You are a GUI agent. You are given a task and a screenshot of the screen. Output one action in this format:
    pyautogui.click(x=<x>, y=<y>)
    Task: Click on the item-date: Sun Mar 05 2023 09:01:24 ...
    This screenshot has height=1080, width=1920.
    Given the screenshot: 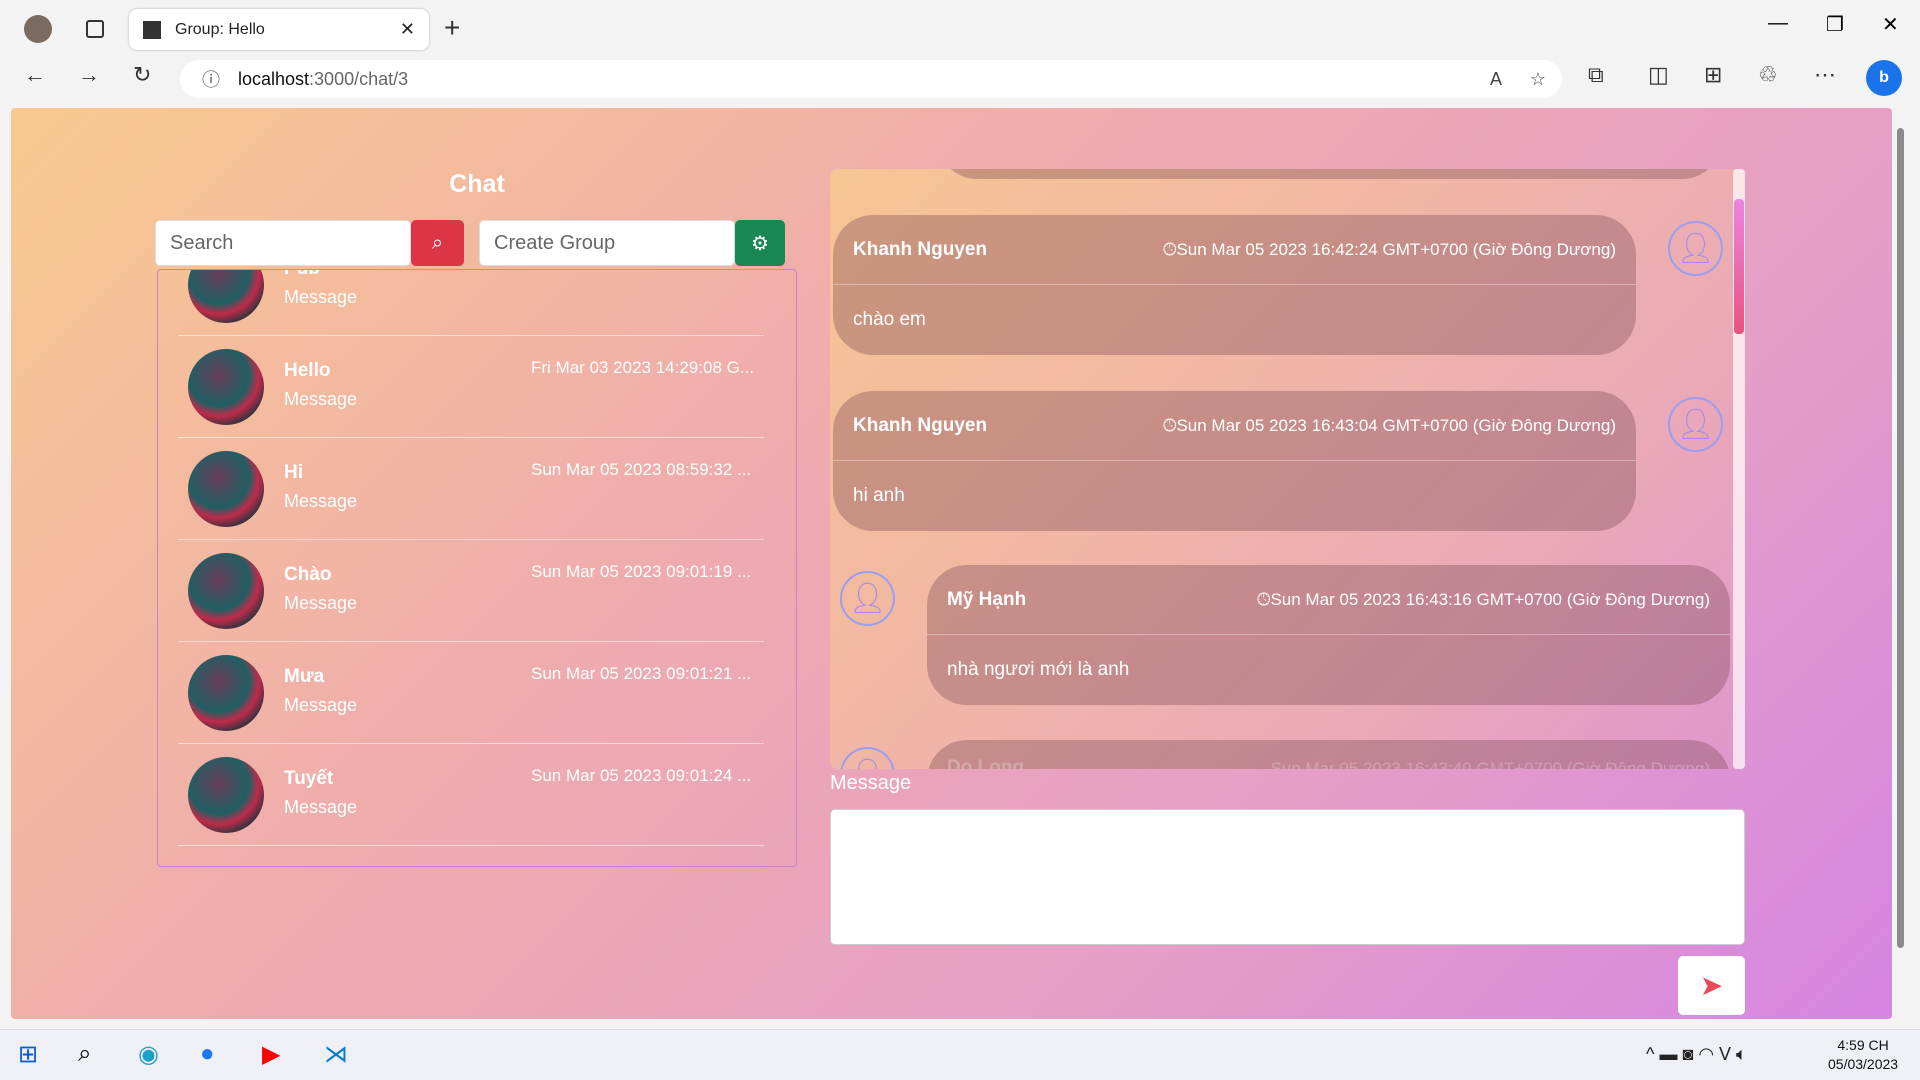 What is the action you would take?
    pyautogui.click(x=641, y=775)
    